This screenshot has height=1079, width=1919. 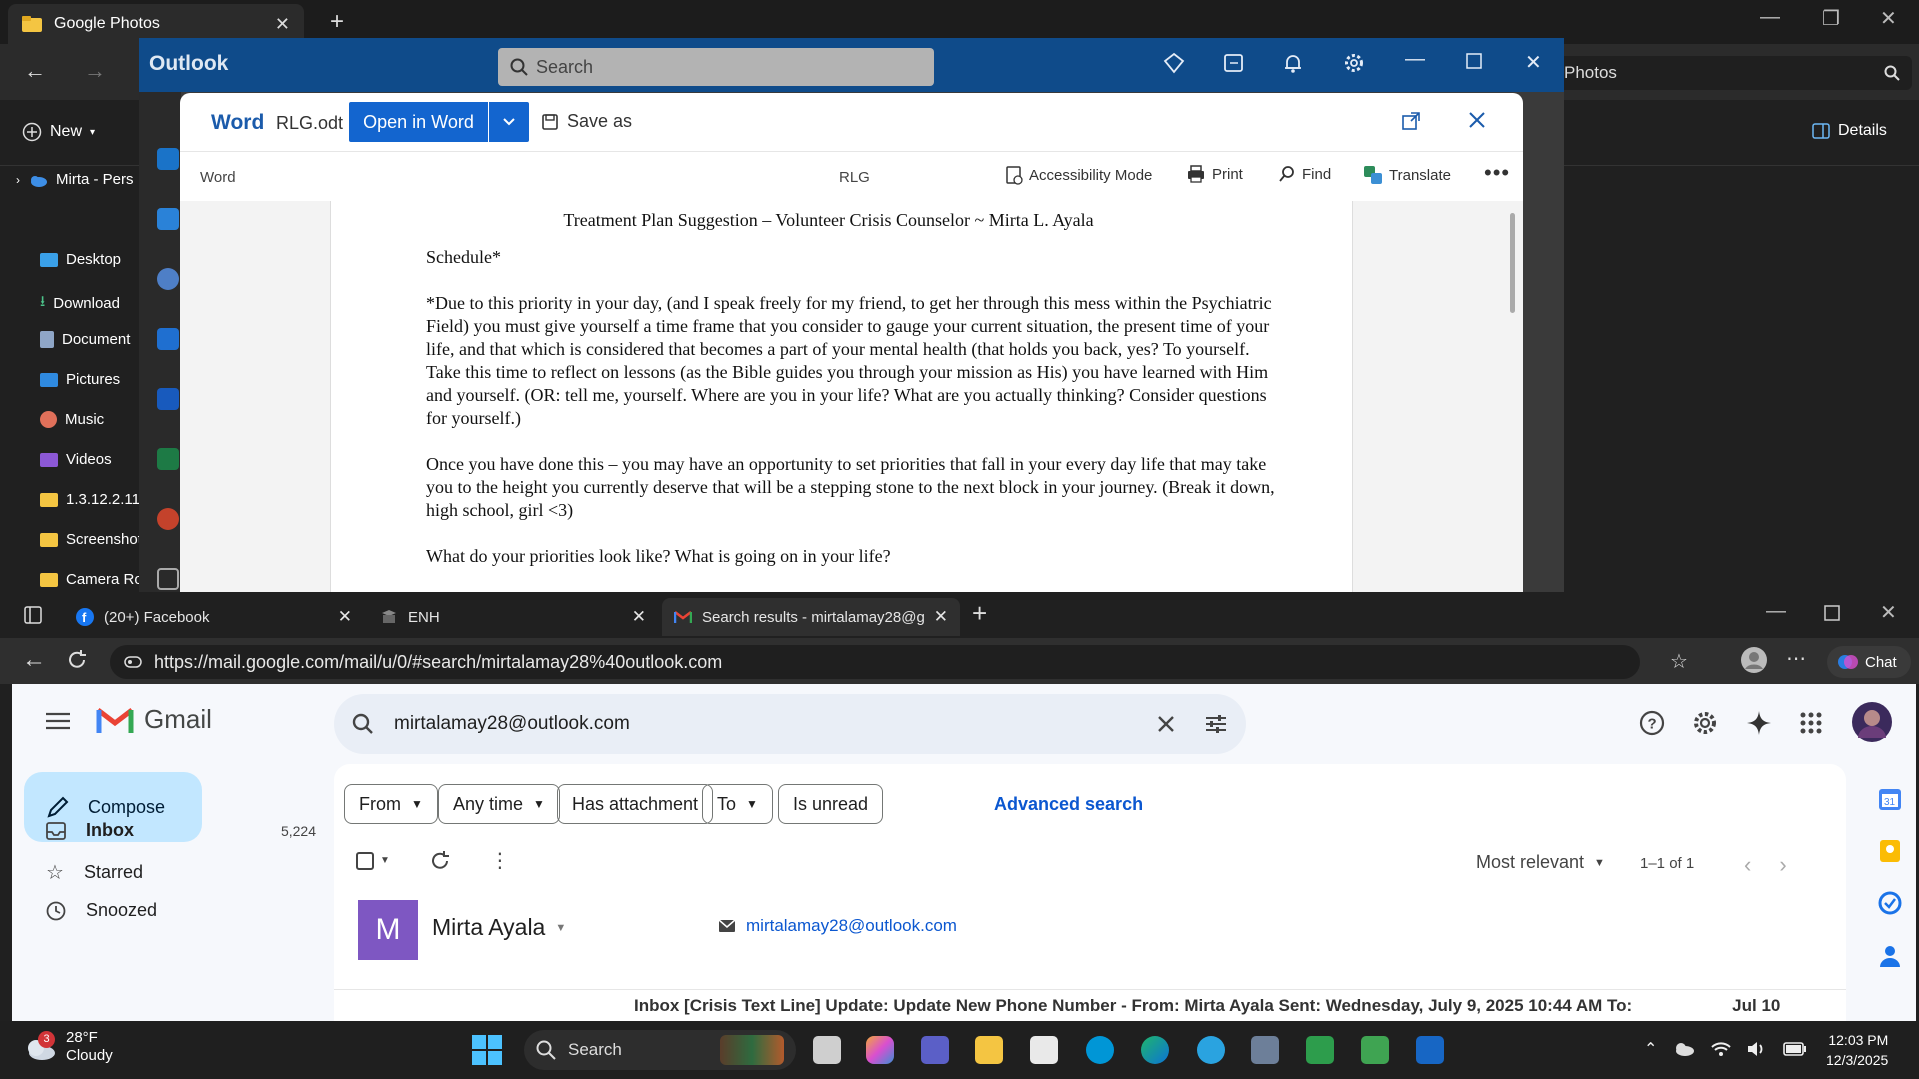 What do you see at coordinates (1796, 658) in the screenshot?
I see `more-options-icon: ⋯` at bounding box center [1796, 658].